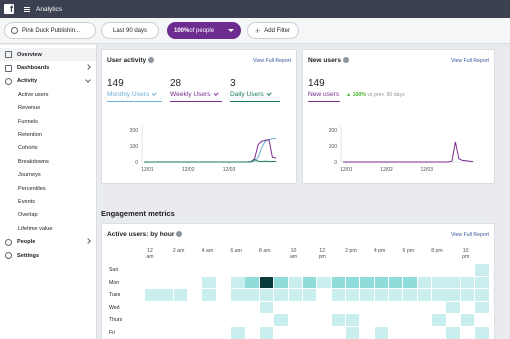 Image resolution: width=510 pixels, height=339 pixels. I want to click on gear-icon, so click(8, 256).